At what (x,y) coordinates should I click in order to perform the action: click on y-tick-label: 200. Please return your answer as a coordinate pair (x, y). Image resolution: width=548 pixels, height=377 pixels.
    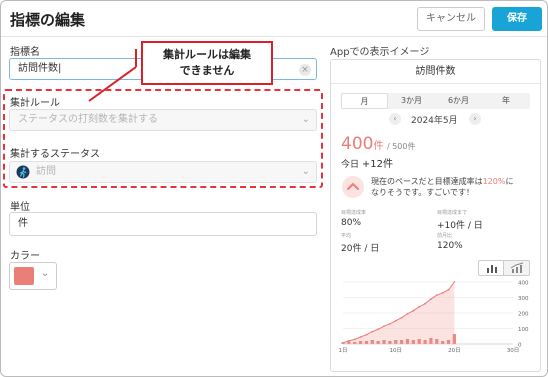
    Looking at the image, I should click on (523, 315).